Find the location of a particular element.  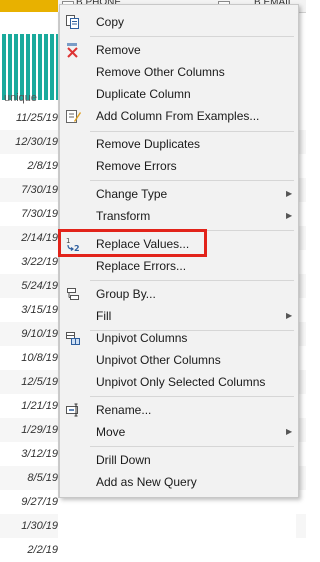

table-row: 10/8/19 is located at coordinates (29, 358).